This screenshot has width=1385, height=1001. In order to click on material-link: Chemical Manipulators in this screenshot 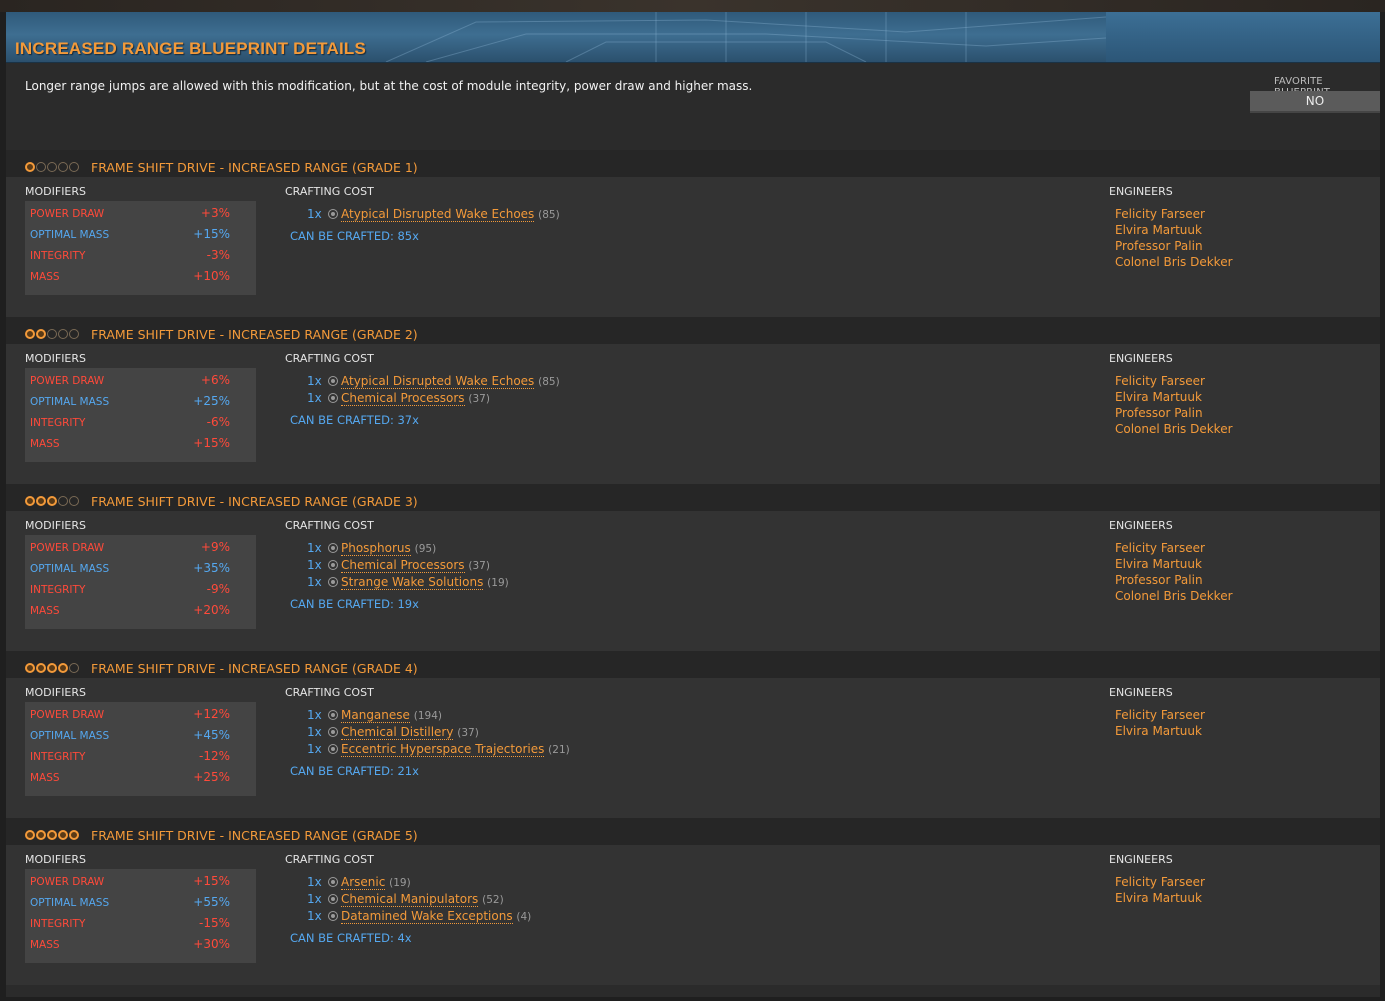, I will do `click(410, 899)`.